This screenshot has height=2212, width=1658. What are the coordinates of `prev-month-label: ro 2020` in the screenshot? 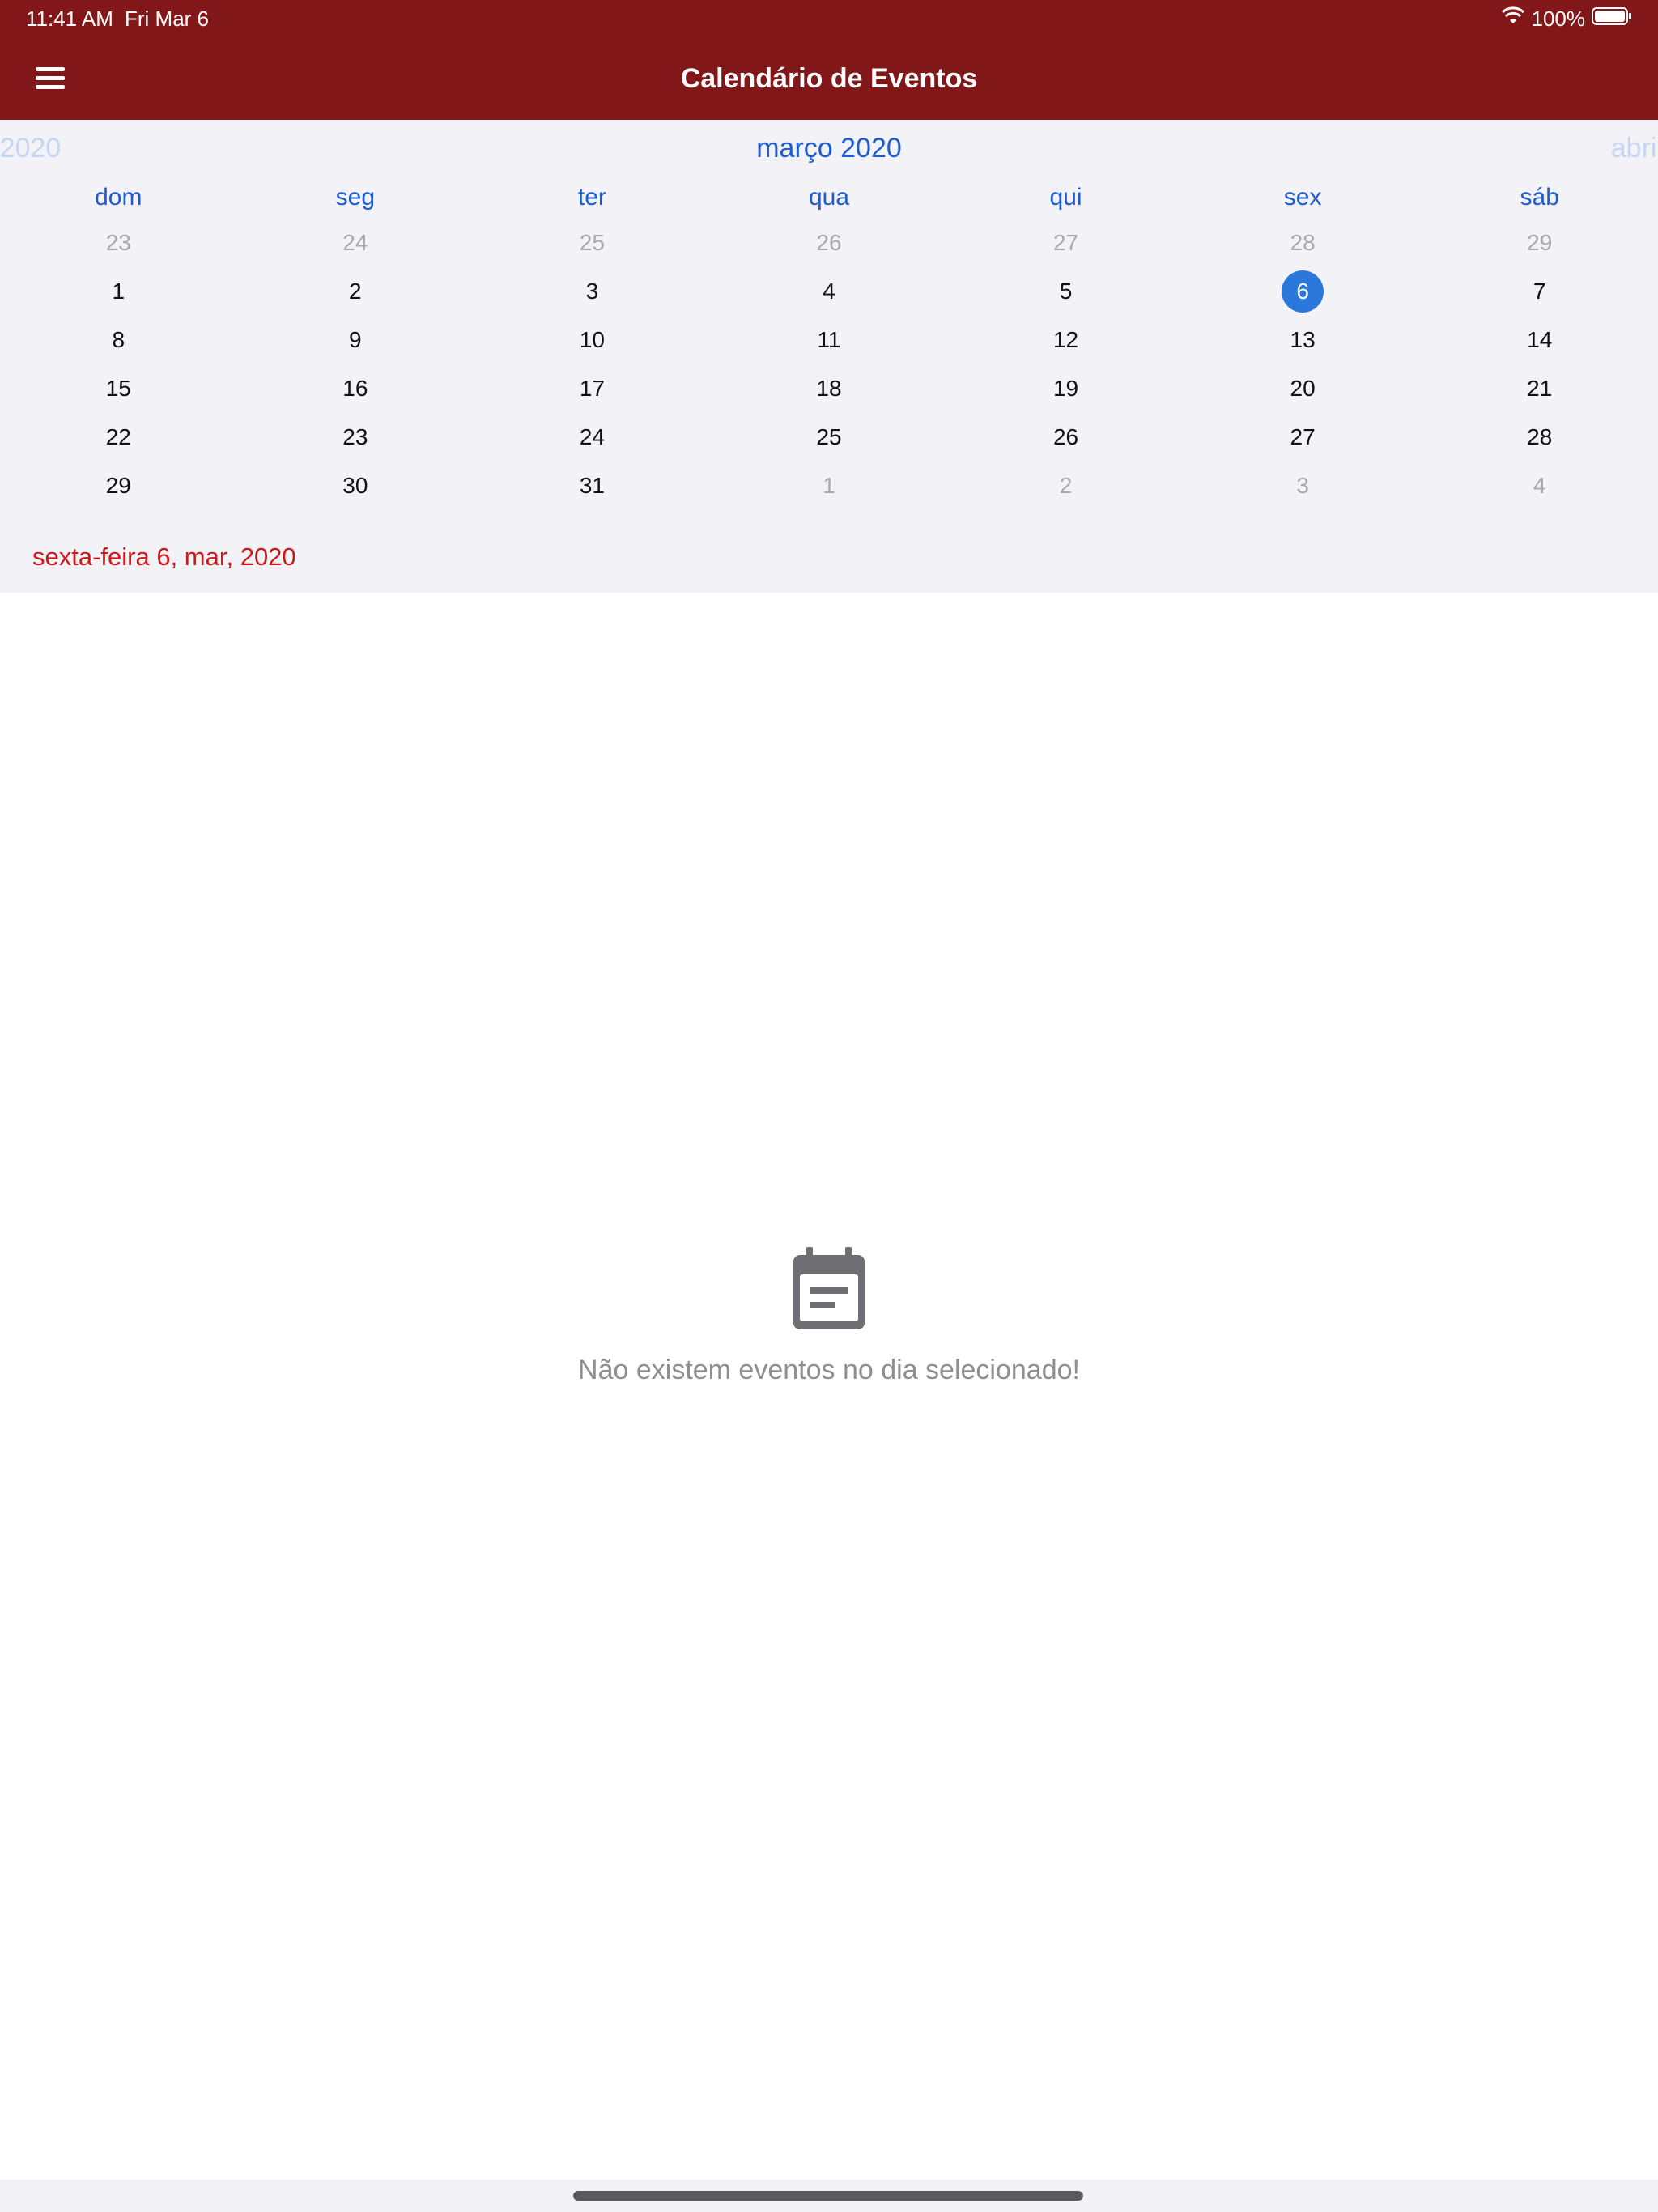 It's located at (30, 148).